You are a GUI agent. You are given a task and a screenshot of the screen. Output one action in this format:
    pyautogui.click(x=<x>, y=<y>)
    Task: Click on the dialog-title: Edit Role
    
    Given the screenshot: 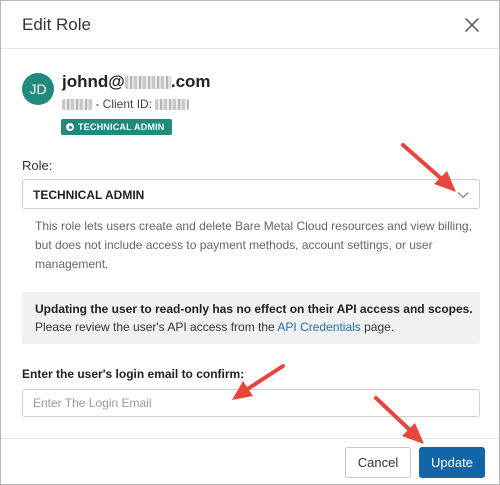 What is the action you would take?
    pyautogui.click(x=56, y=24)
    